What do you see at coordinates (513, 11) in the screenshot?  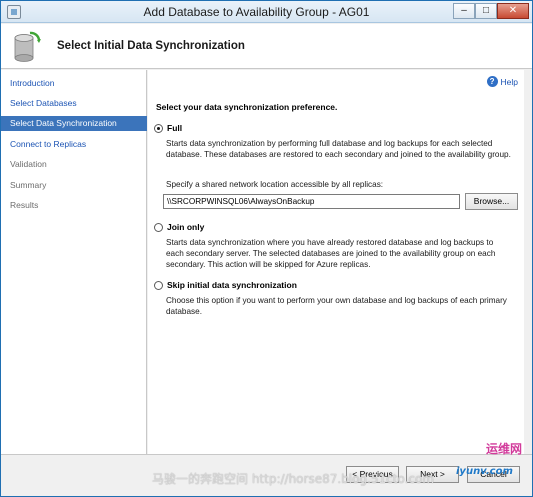 I see `close-button: ✕` at bounding box center [513, 11].